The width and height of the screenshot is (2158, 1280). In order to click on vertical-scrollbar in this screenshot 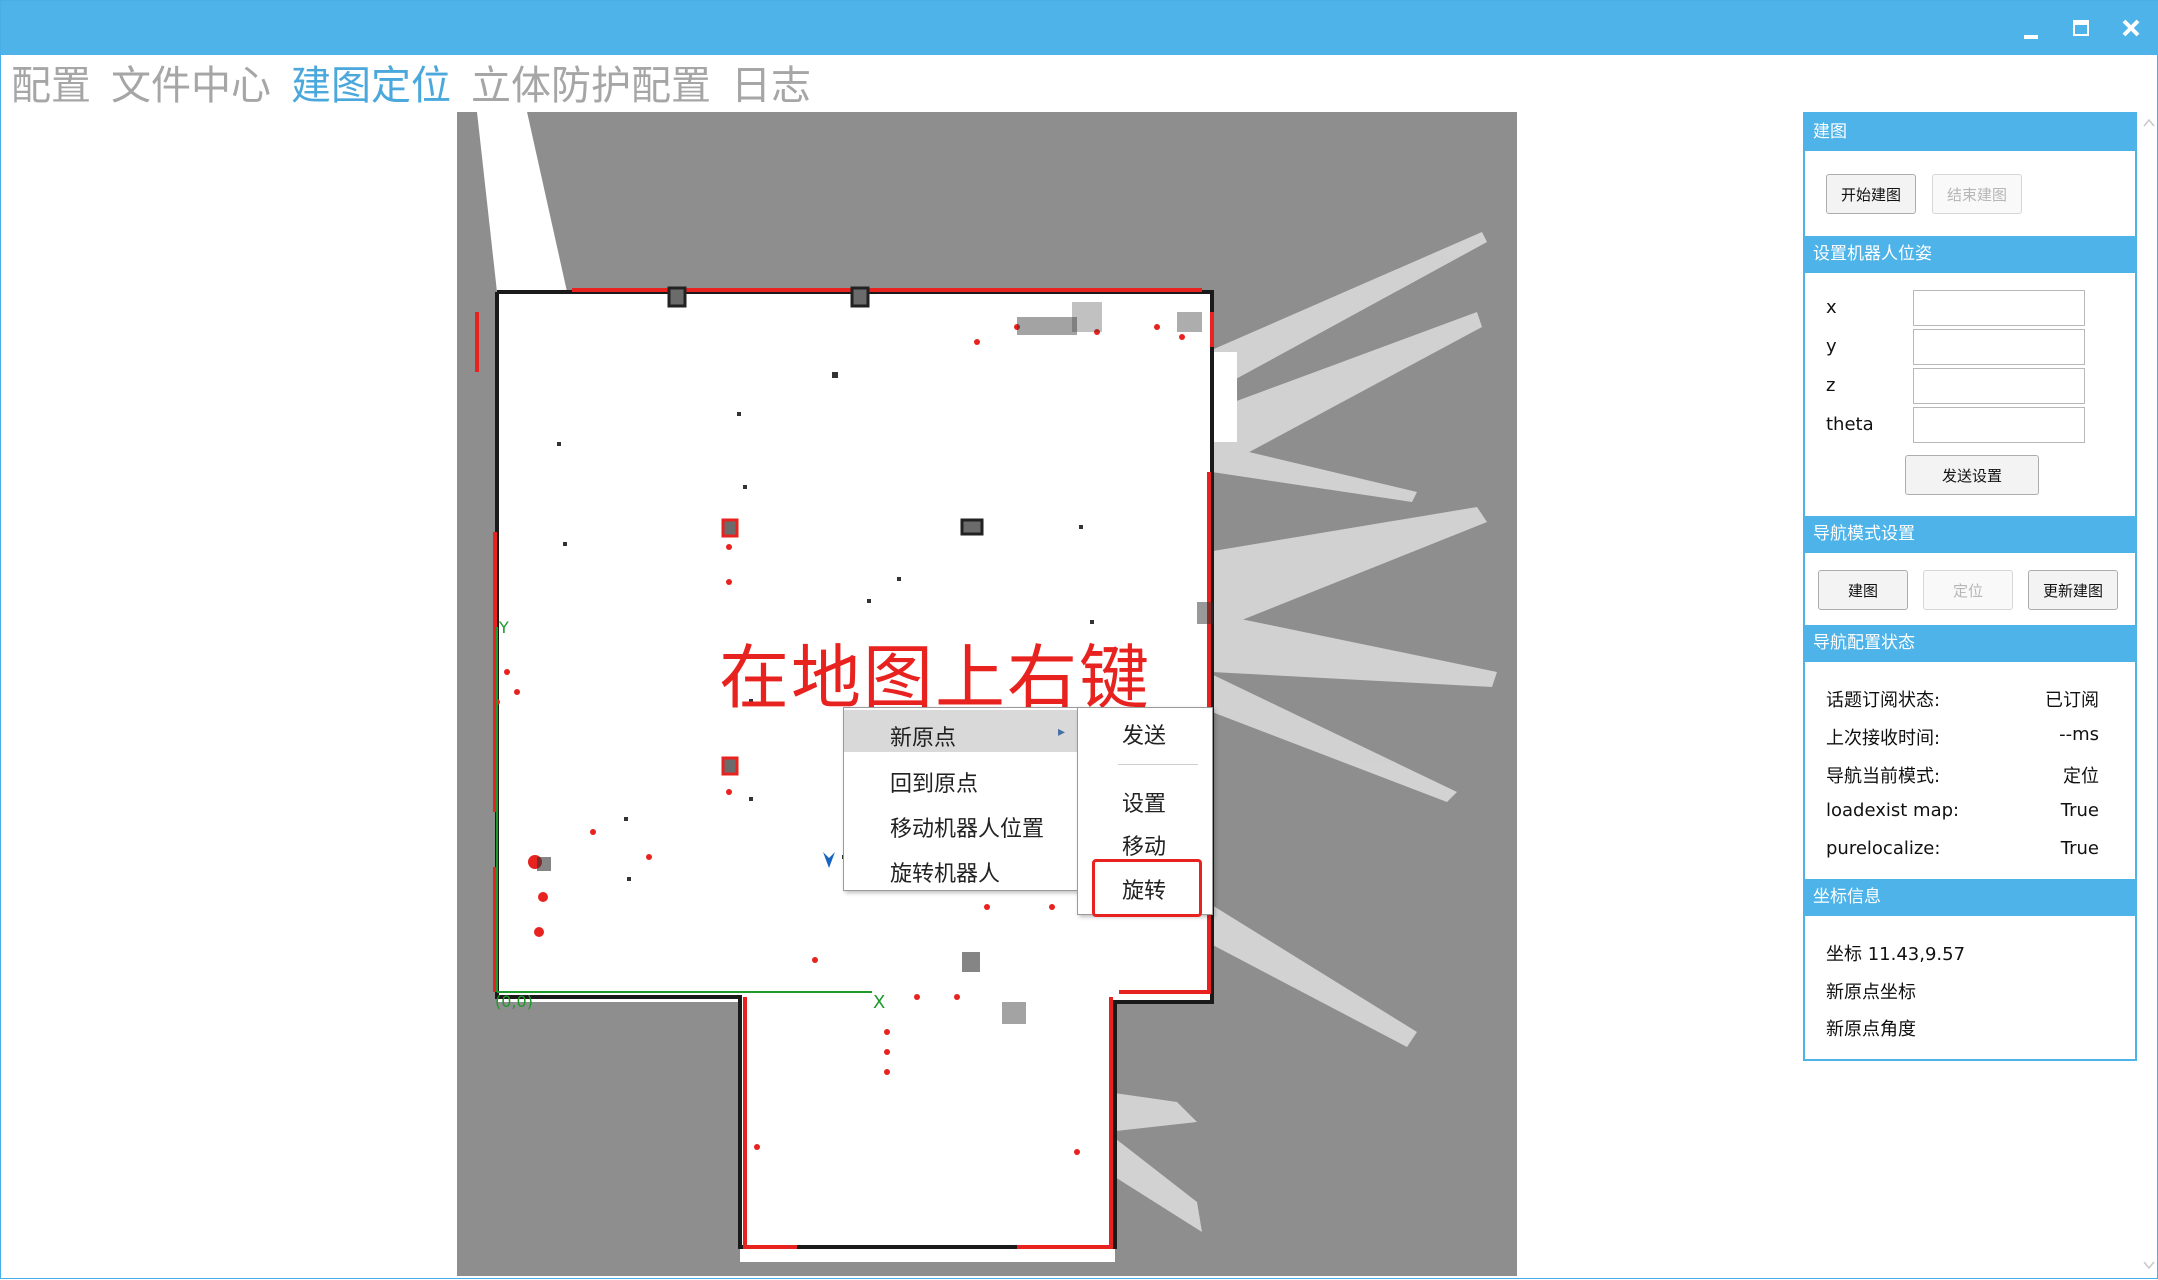, I will do `click(2149, 694)`.